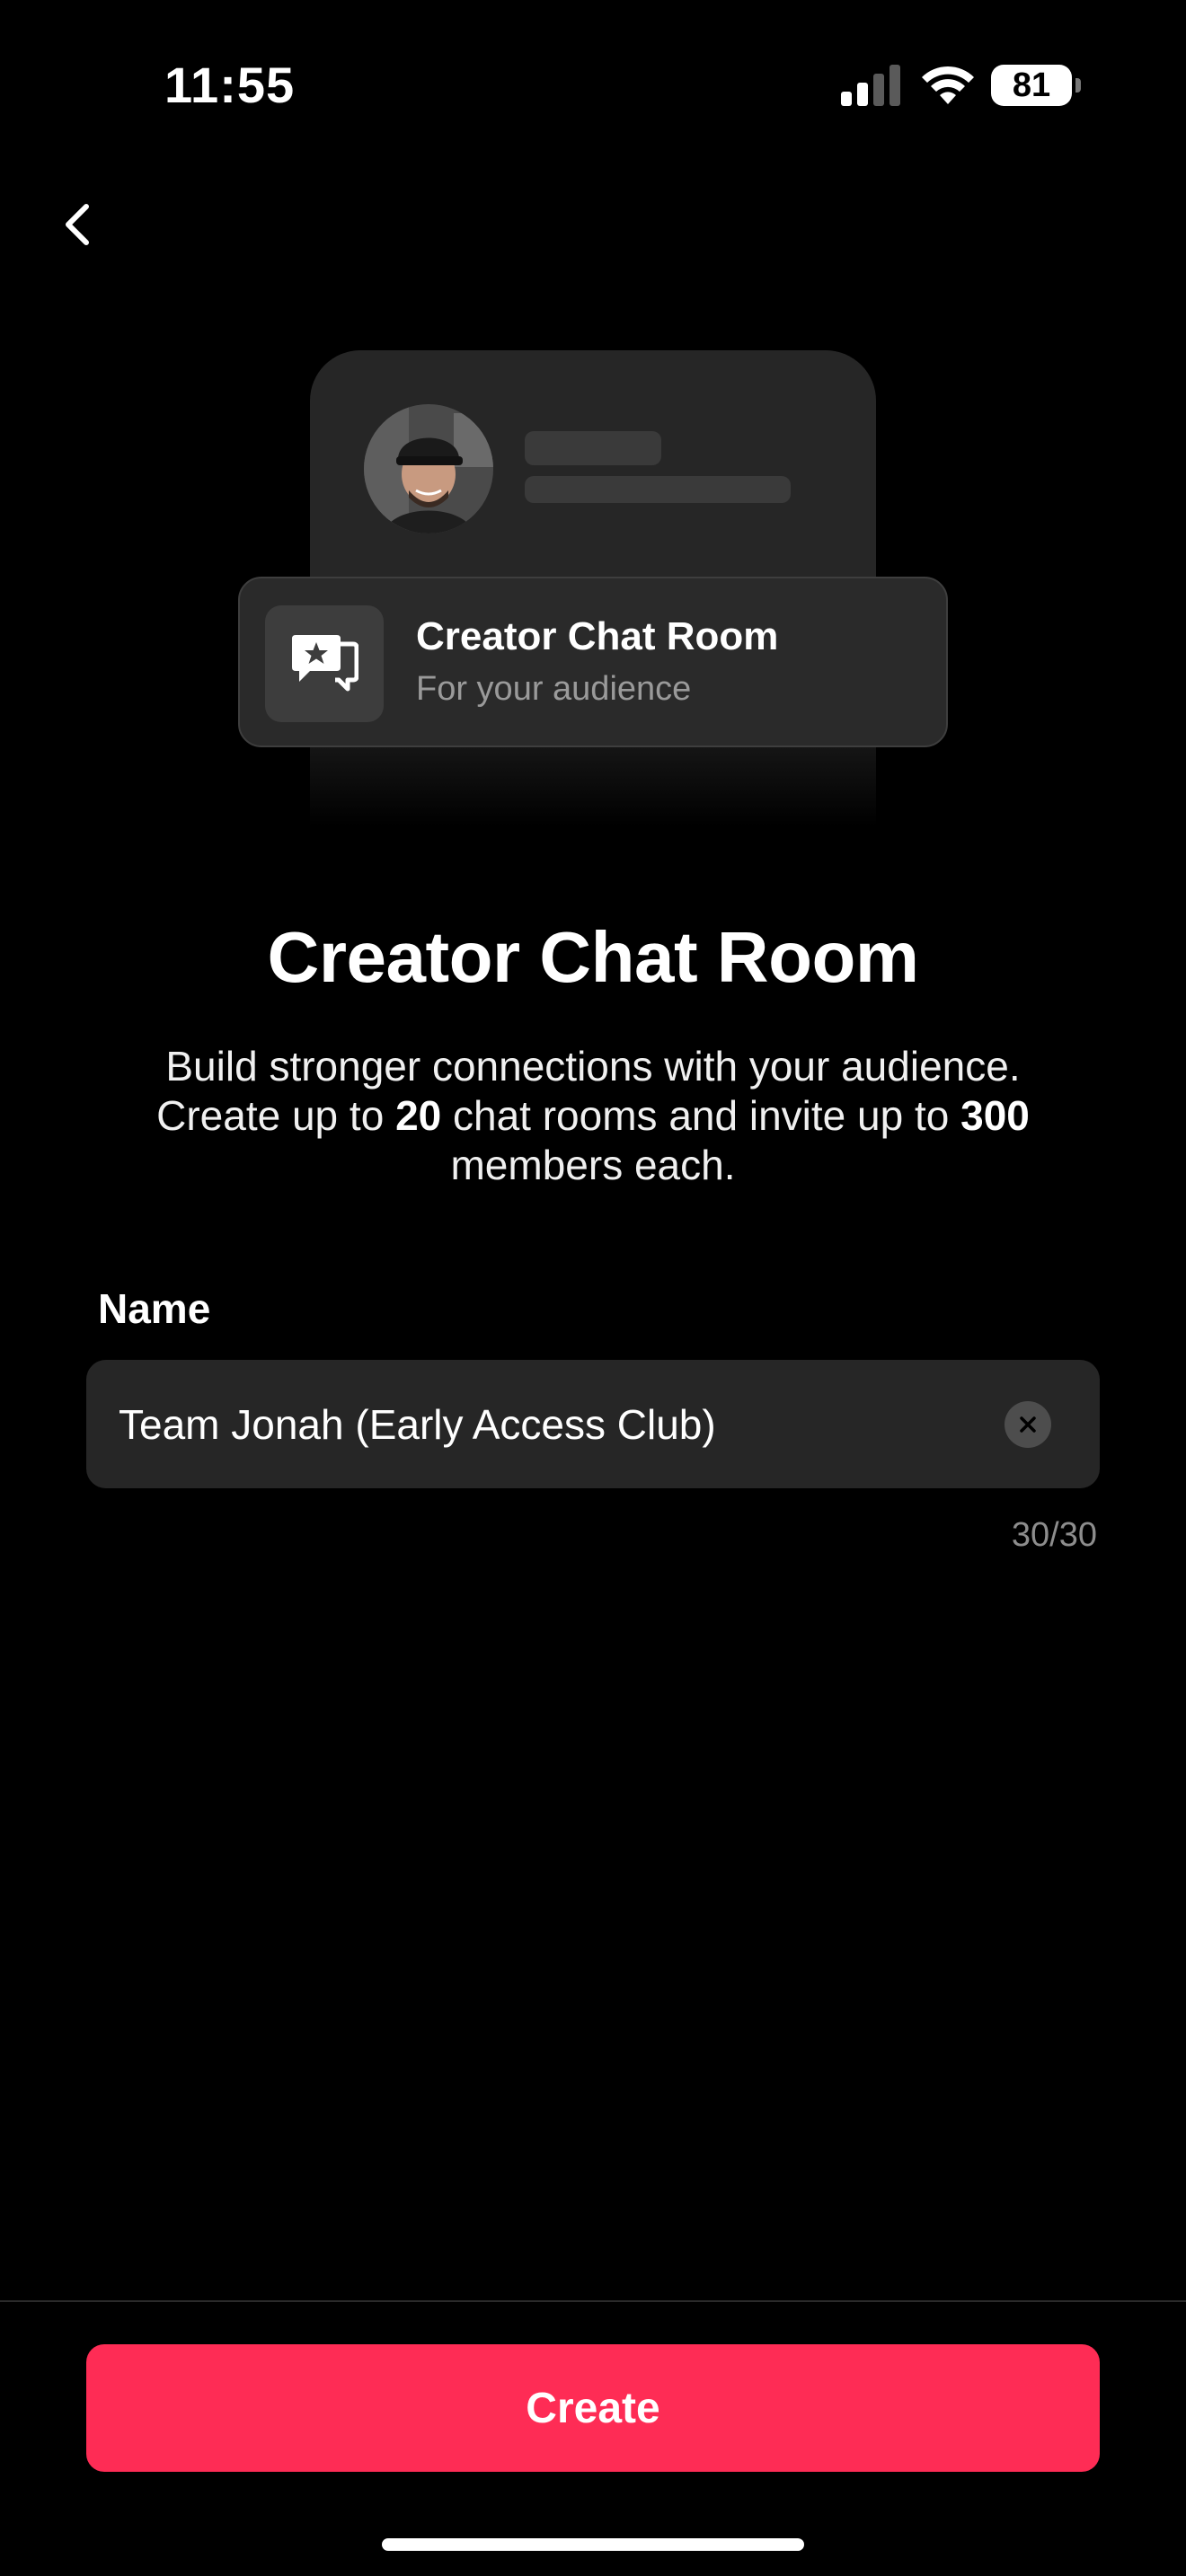 Image resolution: width=1186 pixels, height=2576 pixels. Describe the element at coordinates (995, 1115) in the screenshot. I see `member-limit: 300` at that location.